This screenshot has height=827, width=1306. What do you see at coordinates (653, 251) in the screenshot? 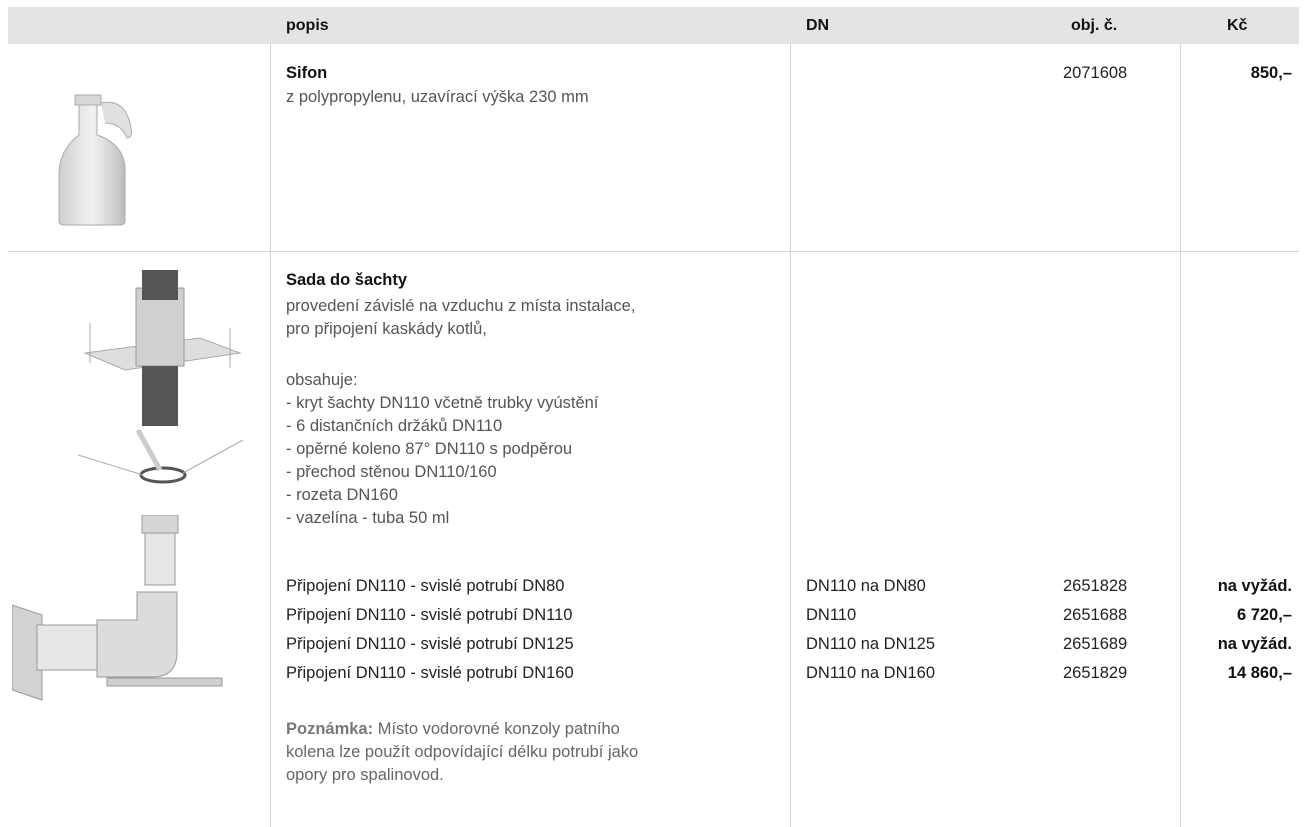
I see `row-divider` at bounding box center [653, 251].